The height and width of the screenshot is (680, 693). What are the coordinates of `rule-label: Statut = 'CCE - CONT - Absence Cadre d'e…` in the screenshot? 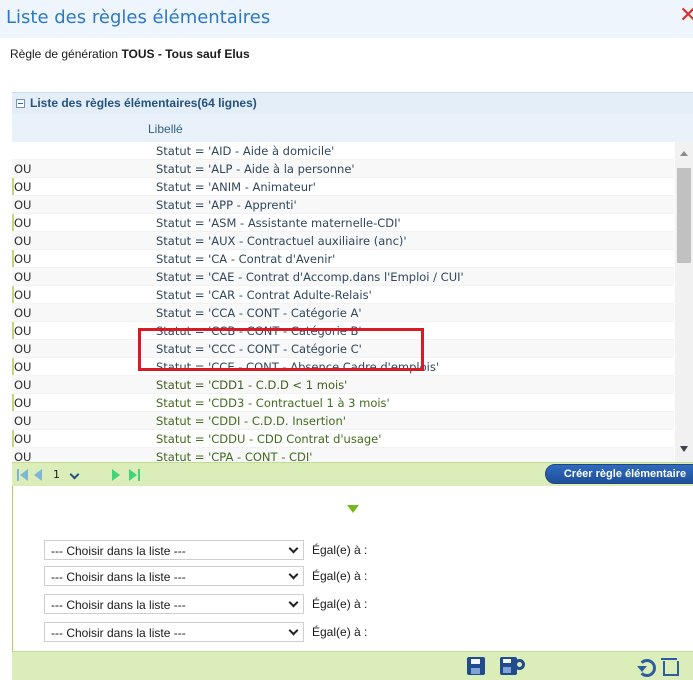 It's located at (298, 367).